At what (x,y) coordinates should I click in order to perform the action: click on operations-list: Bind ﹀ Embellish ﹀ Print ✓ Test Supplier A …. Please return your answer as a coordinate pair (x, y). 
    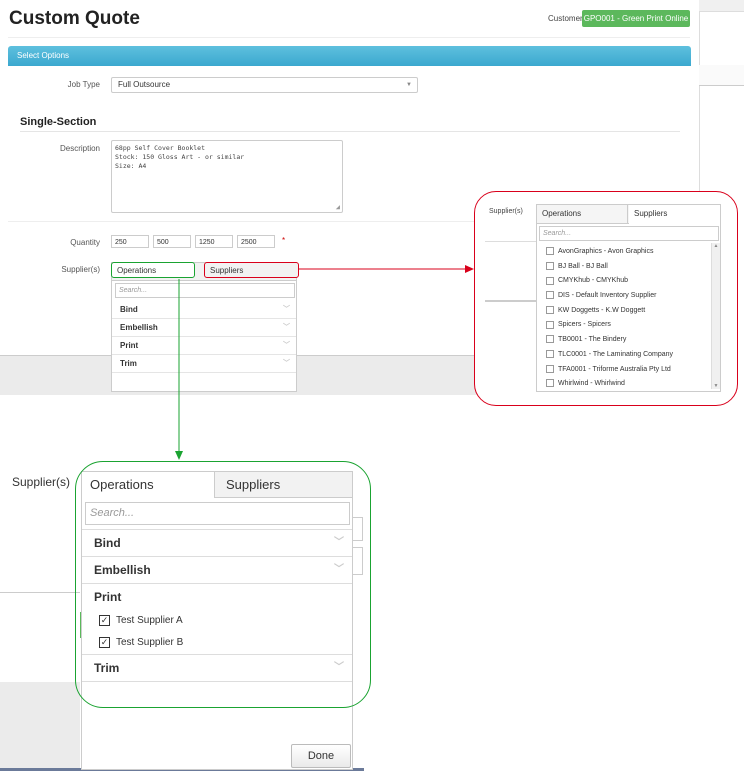
    Looking at the image, I should click on (217, 605).